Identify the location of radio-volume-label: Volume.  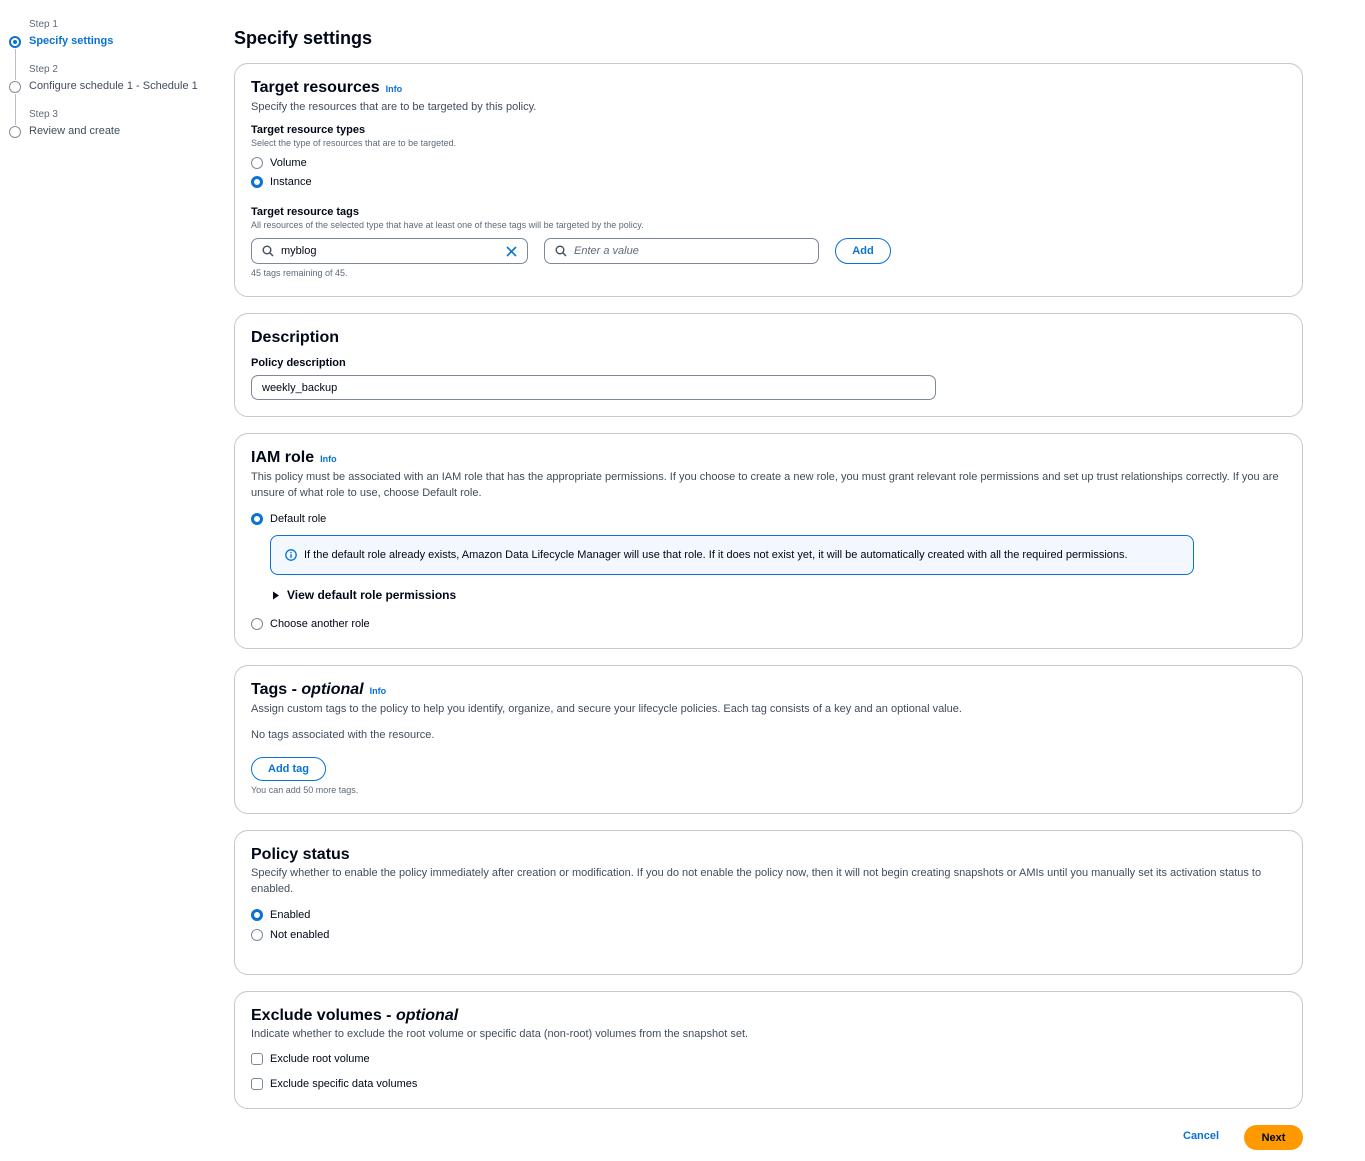
(288, 162).